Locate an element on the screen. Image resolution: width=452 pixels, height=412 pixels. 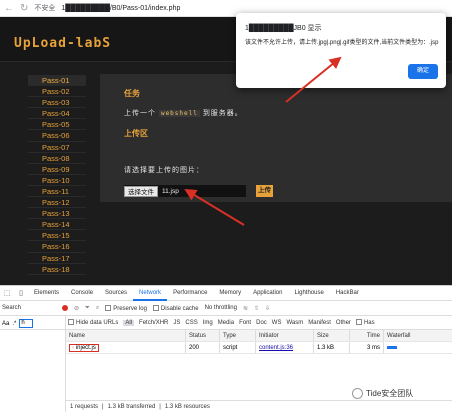
sidebar-item-pass-16: Pass-16 is located at coordinates (57, 247).